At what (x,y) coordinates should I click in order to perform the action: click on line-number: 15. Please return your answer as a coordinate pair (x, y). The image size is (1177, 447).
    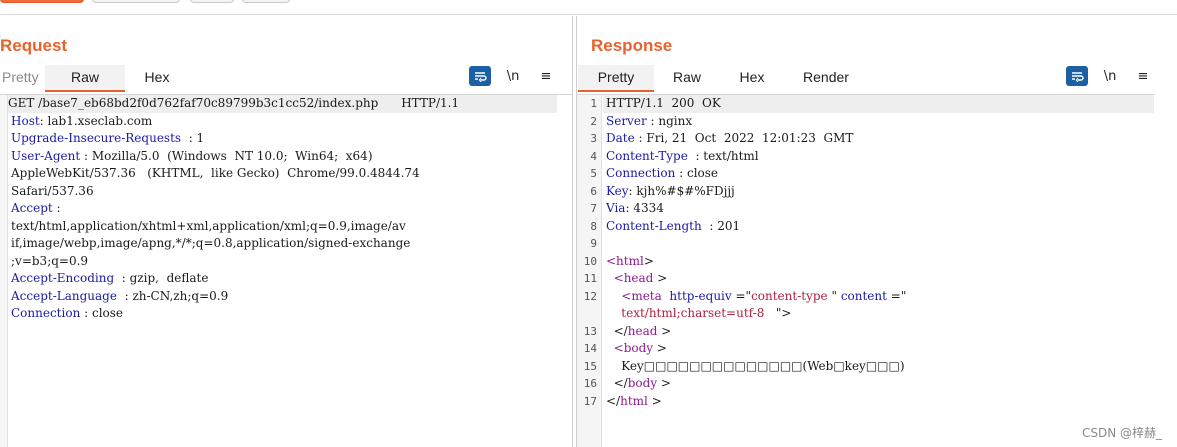
    Looking at the image, I should click on (590, 366).